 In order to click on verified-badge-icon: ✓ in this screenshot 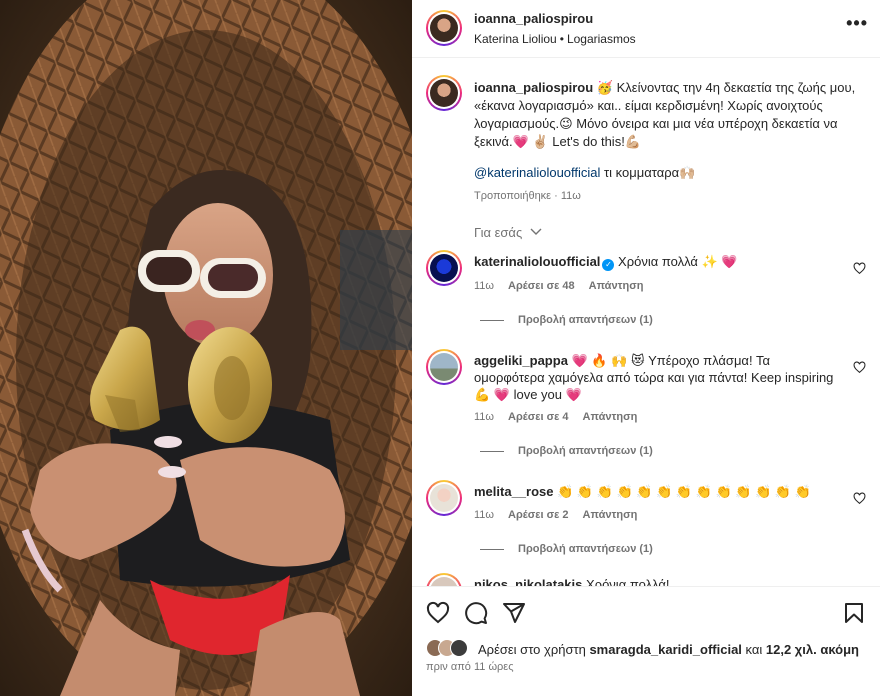, I will do `click(608, 265)`.